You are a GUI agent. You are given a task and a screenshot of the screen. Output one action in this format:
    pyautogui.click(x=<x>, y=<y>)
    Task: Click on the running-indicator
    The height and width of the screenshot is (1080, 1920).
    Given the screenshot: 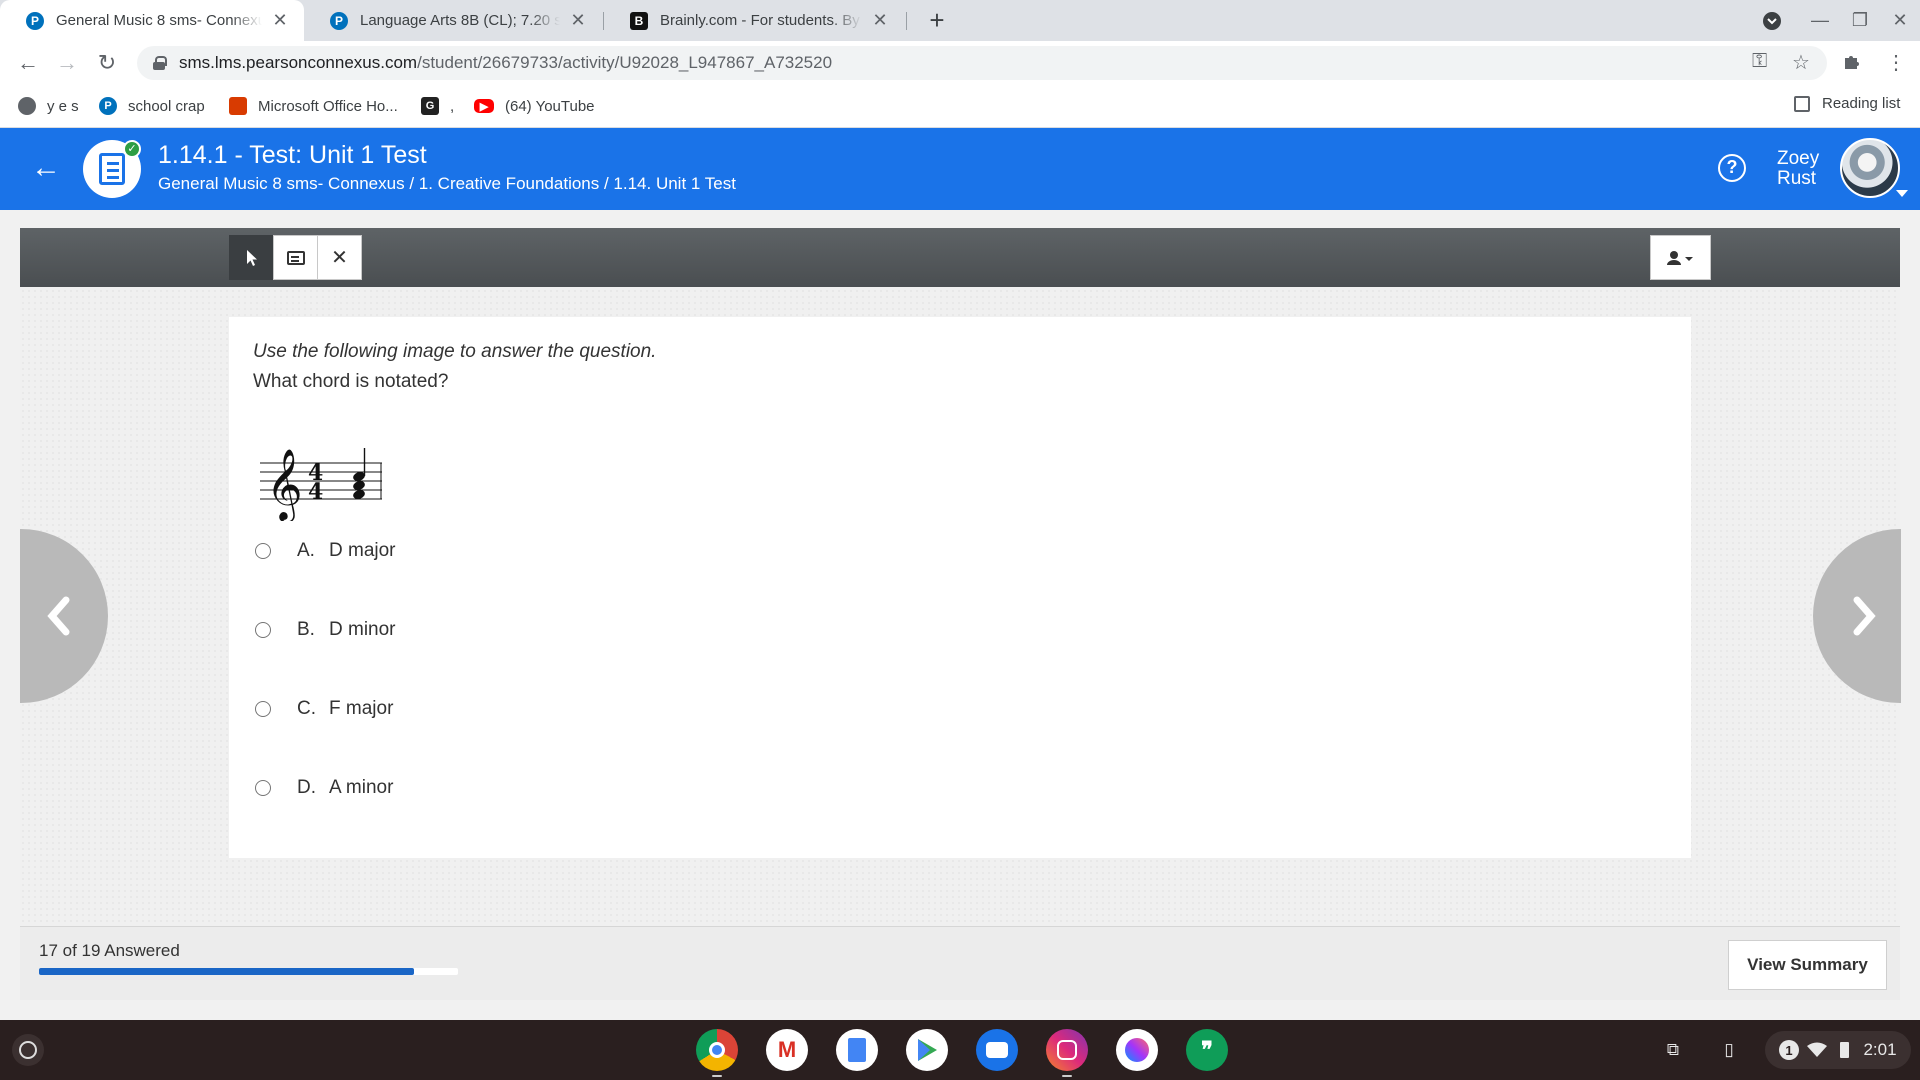 What is the action you would take?
    pyautogui.click(x=1067, y=1076)
    